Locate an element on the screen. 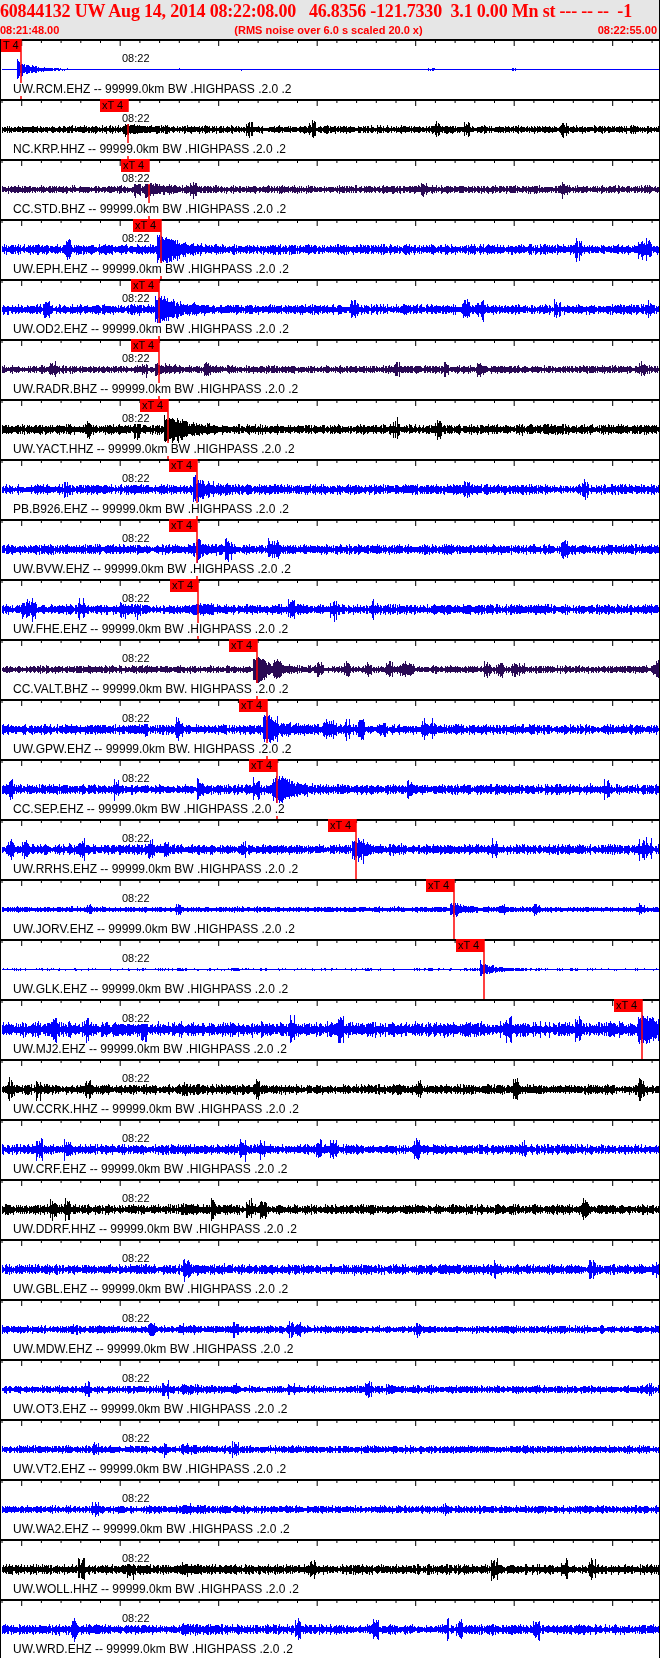 The width and height of the screenshot is (660, 1658). station-label: CC.VALT.BHZ -- 99999.0km BW. HIGHPASS .2.0 .2 is located at coordinates (151, 689).